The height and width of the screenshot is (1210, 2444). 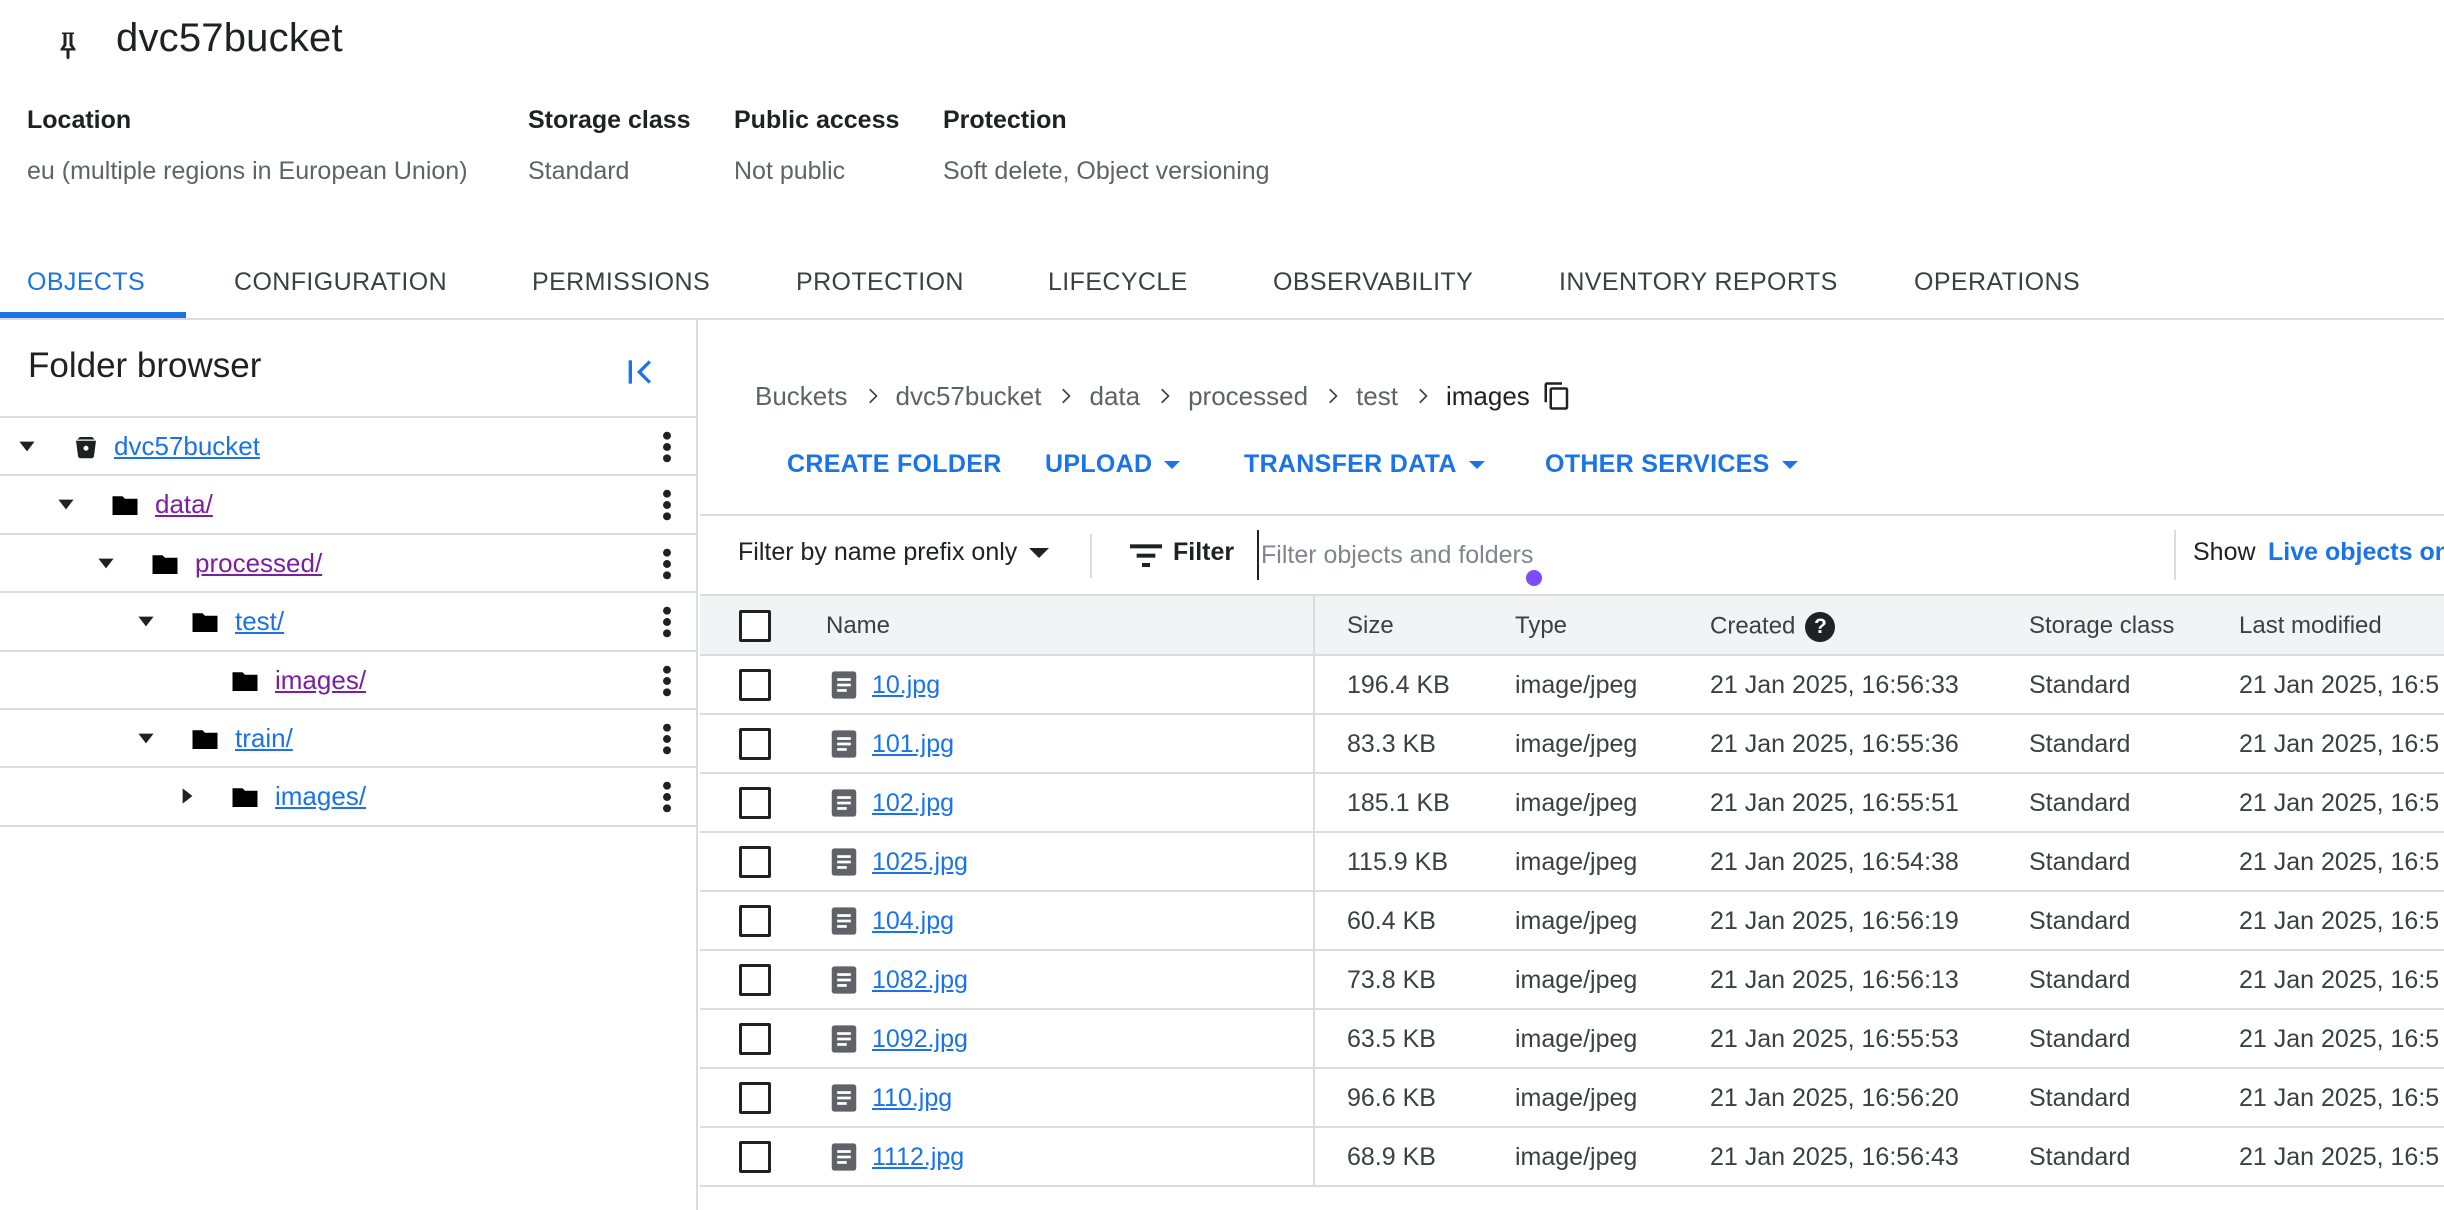 I want to click on meta-value: eu (multiple regions in European Union), so click(x=247, y=171).